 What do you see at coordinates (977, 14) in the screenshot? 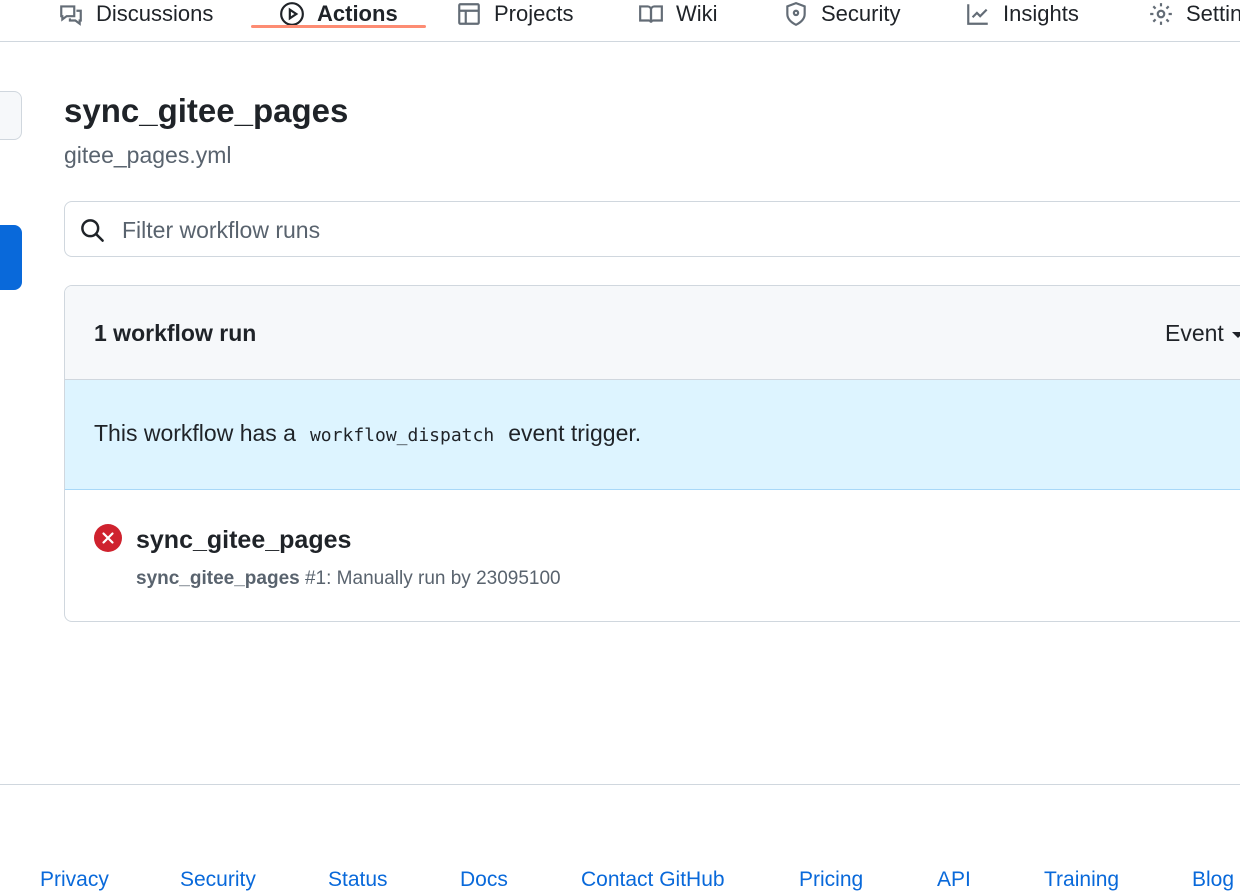
I see `graph-icon` at bounding box center [977, 14].